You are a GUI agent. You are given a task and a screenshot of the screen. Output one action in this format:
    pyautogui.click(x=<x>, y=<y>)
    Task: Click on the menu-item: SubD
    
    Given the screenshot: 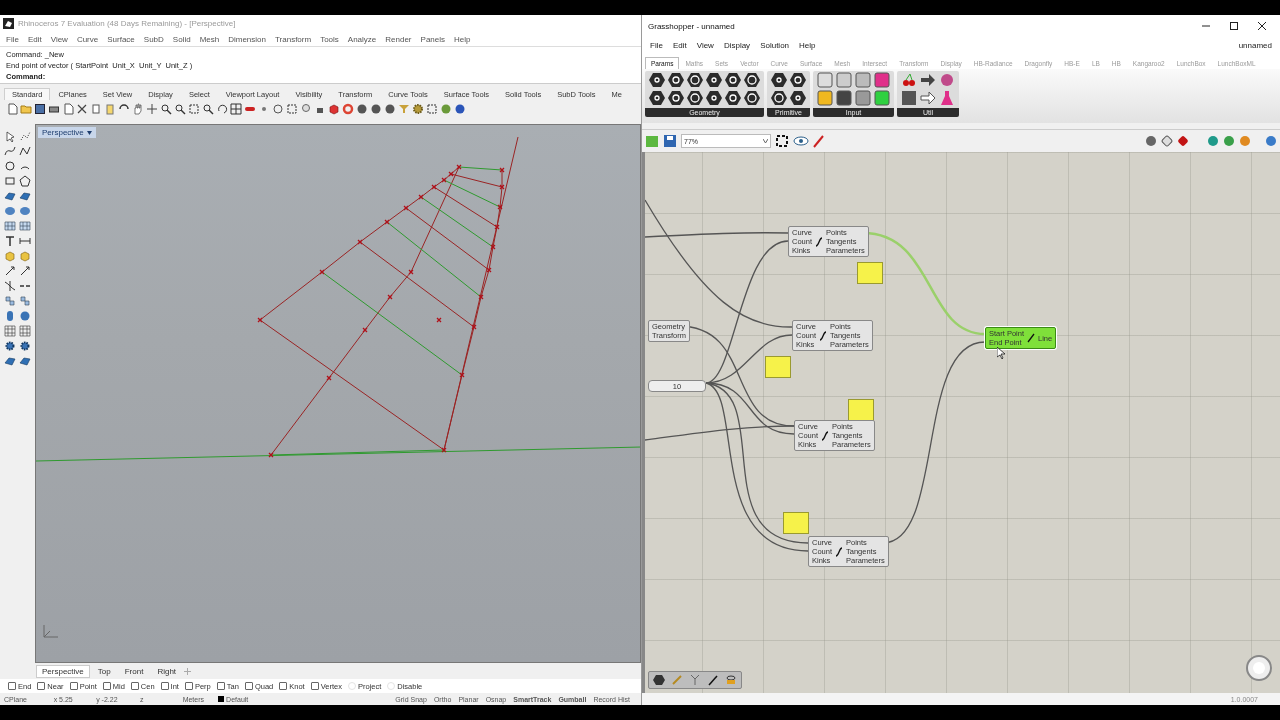 What is the action you would take?
    pyautogui.click(x=153, y=39)
    